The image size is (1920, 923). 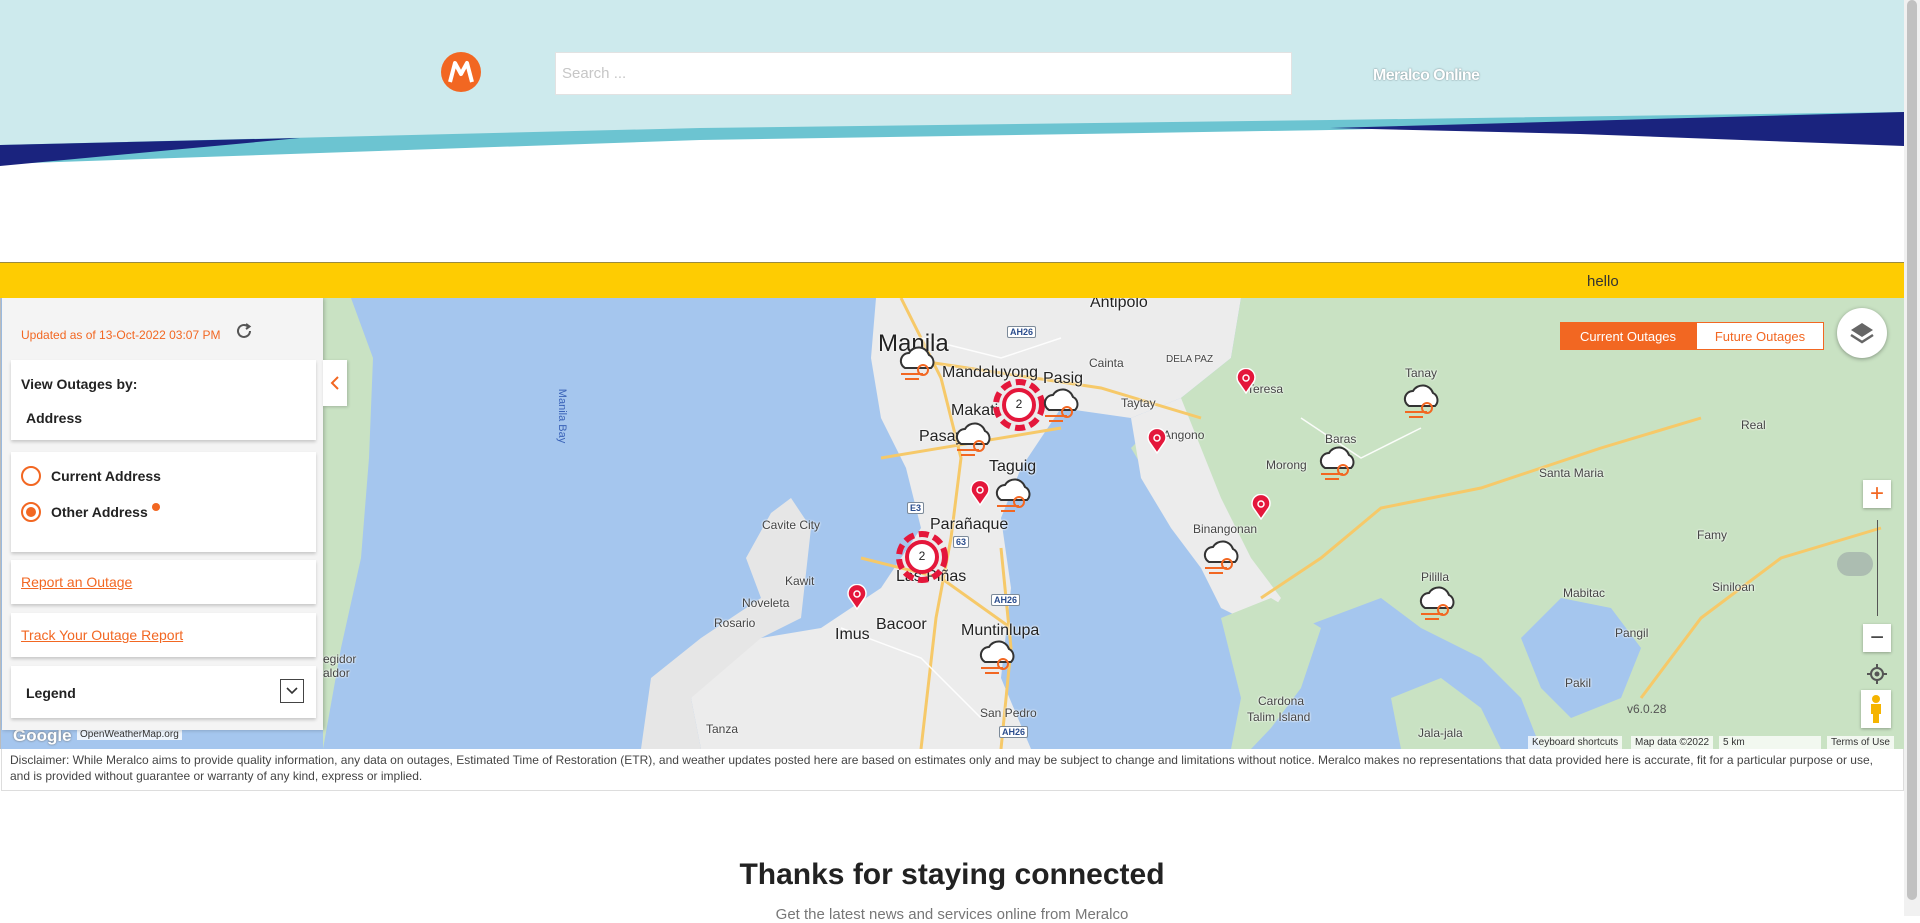 I want to click on track-report-card: Track Your Outage Report, so click(x=163, y=635).